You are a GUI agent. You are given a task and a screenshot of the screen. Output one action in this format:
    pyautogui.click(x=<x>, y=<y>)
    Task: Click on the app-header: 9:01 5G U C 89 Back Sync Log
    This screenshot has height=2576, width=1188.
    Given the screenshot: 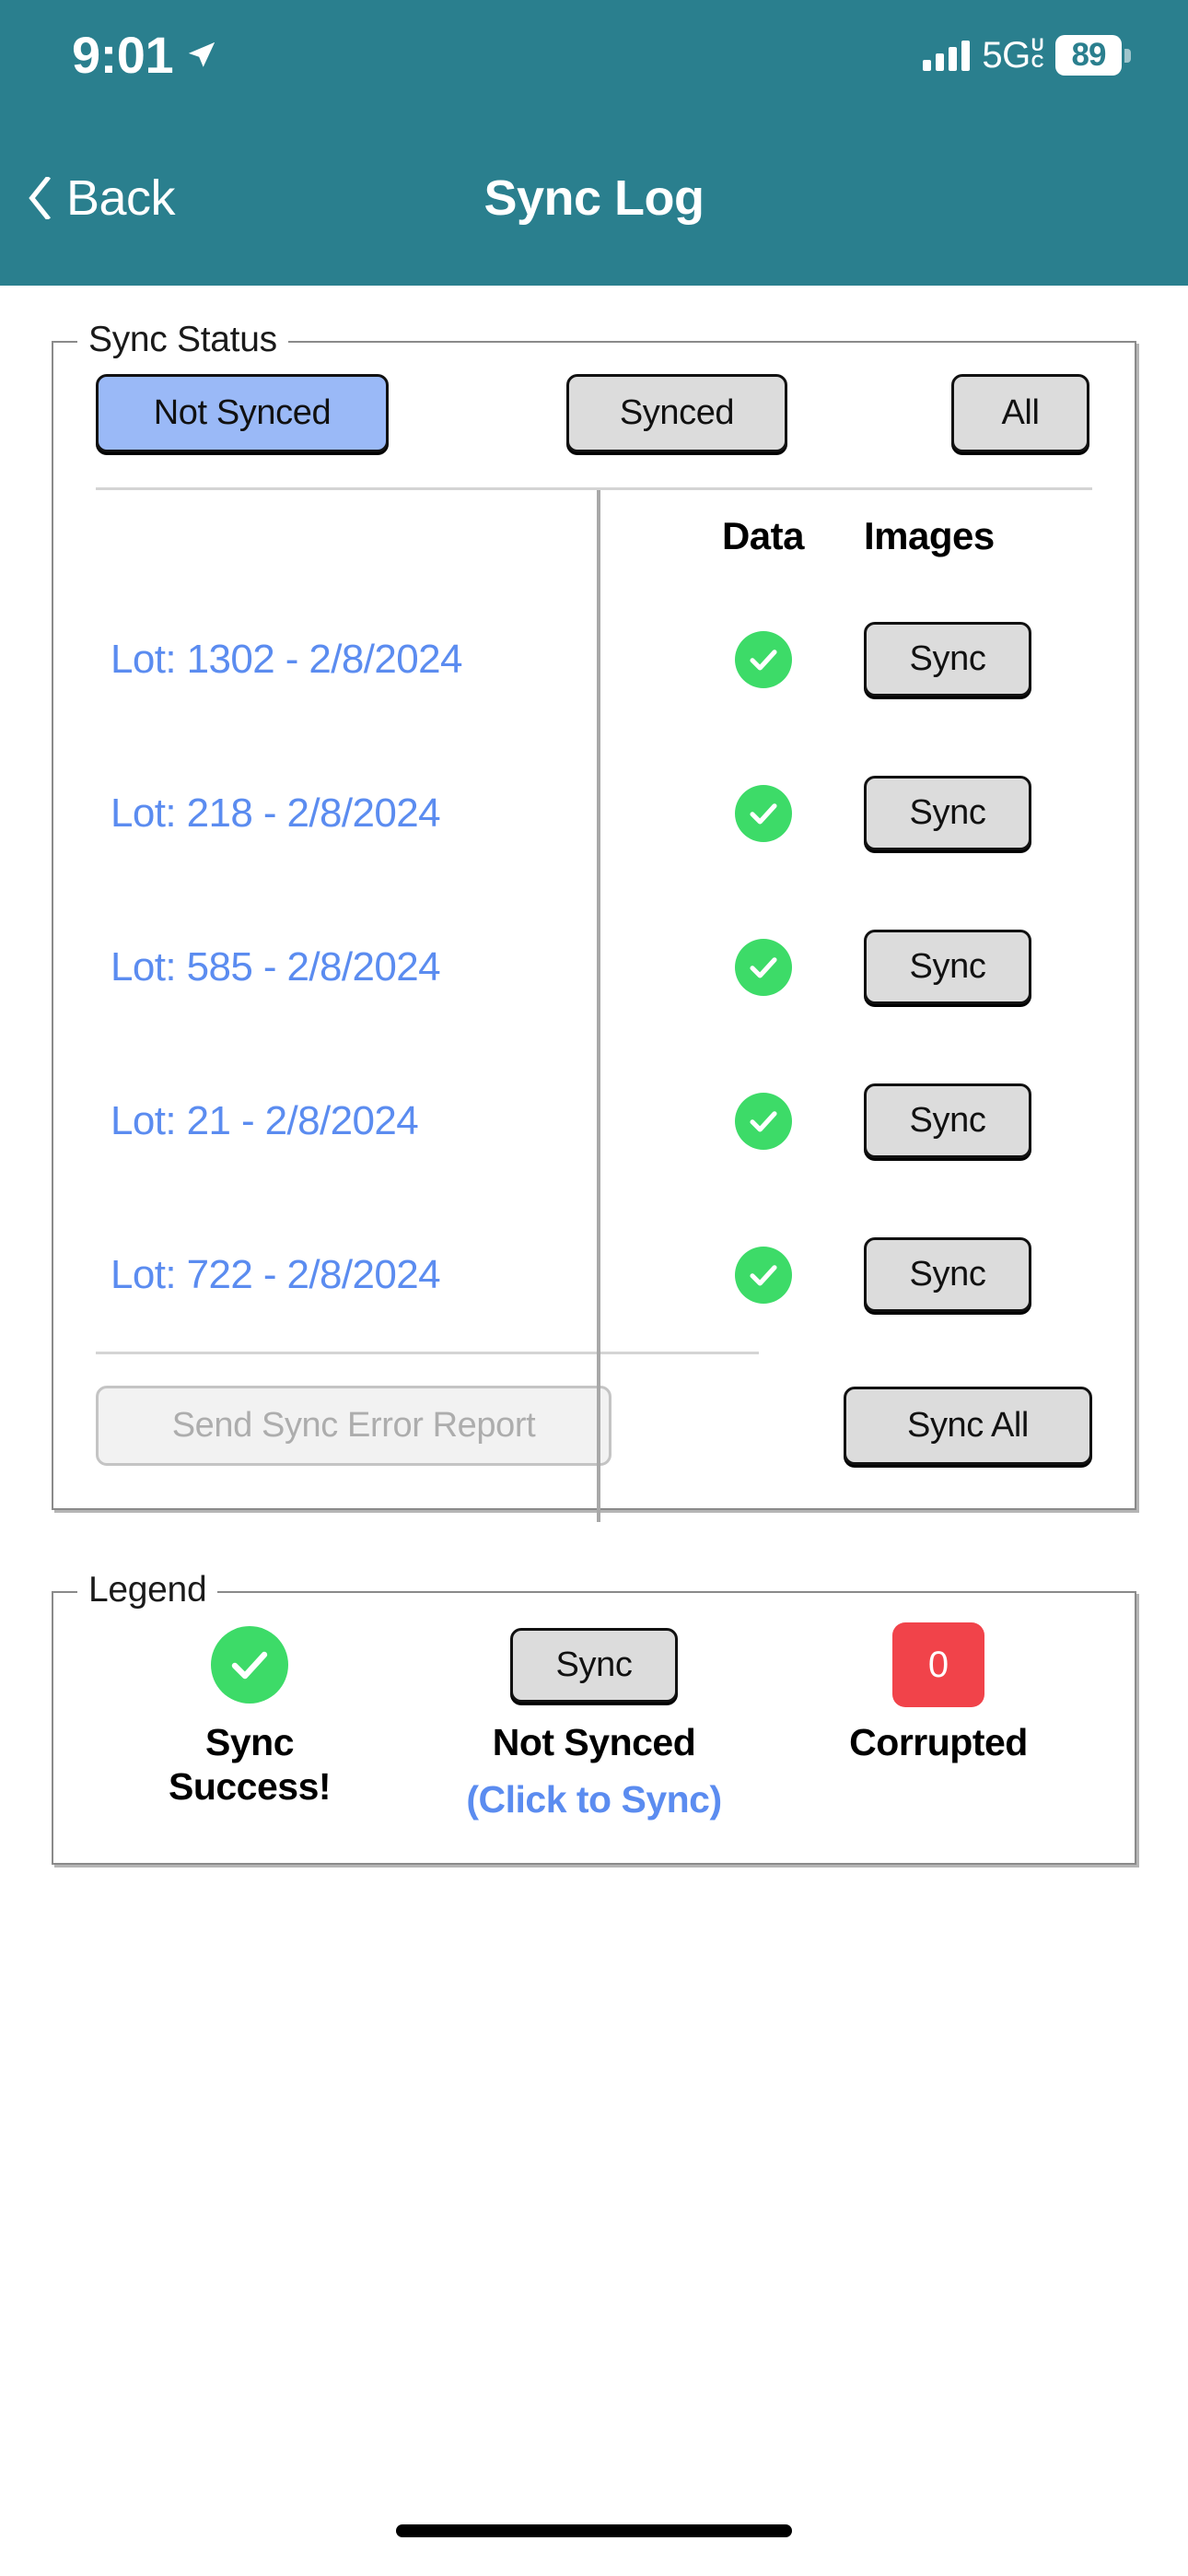 What is the action you would take?
    pyautogui.click(x=594, y=143)
    